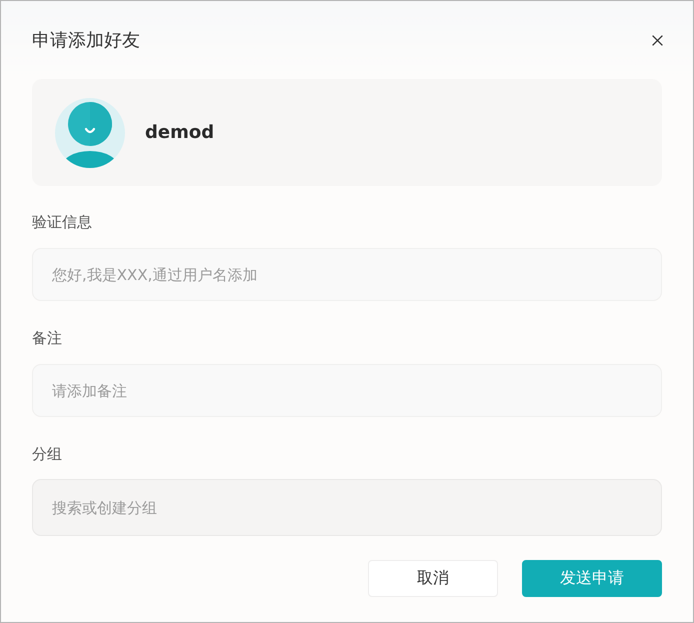 This screenshot has width=694, height=623. Describe the element at coordinates (90, 133) in the screenshot. I see `avatar-icon` at that location.